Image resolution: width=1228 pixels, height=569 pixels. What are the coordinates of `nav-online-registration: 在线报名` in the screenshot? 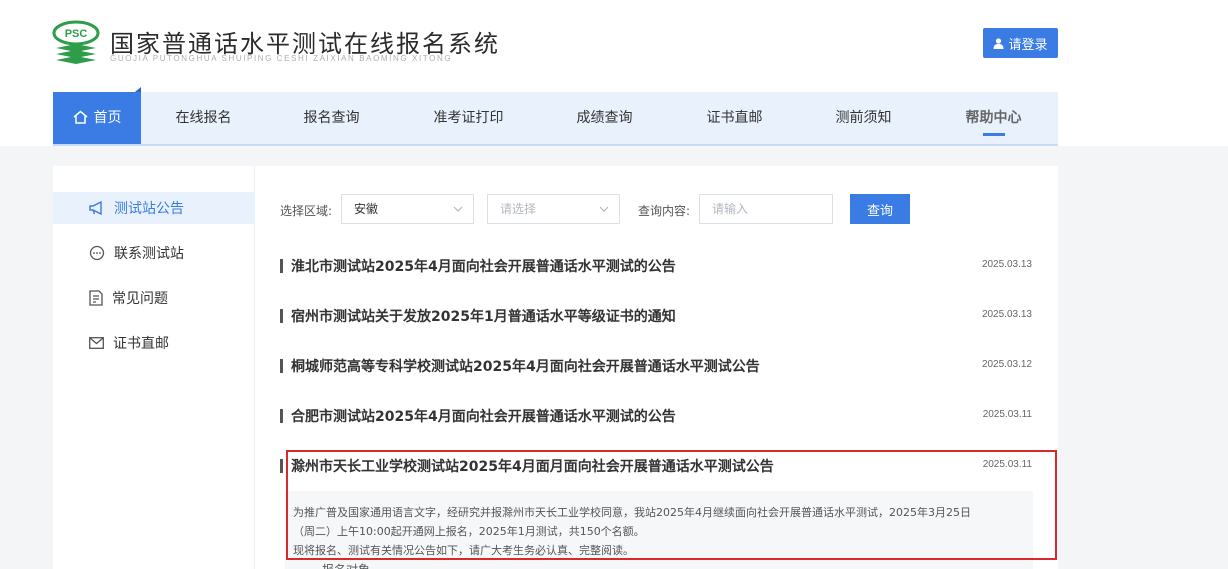 It's located at (203, 118).